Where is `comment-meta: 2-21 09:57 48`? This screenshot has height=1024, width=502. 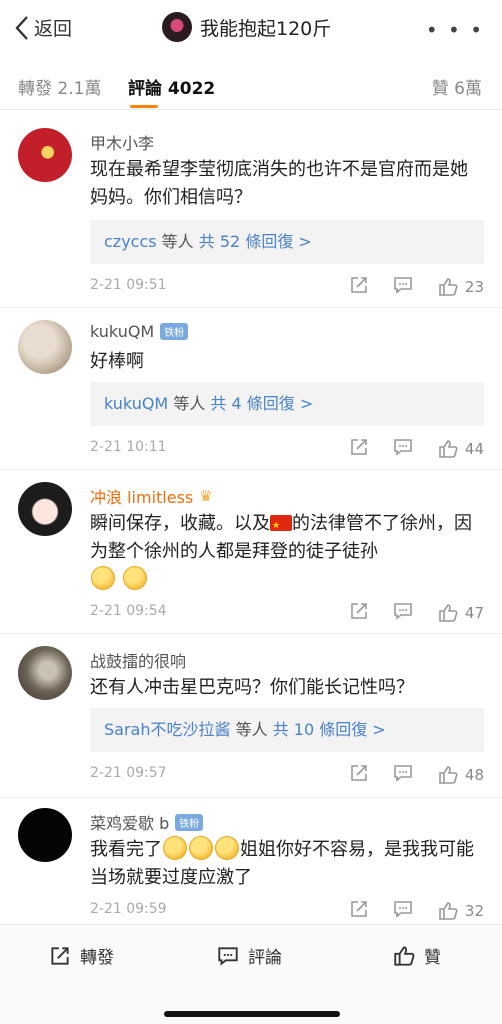 comment-meta: 2-21 09:57 48 is located at coordinates (287, 774).